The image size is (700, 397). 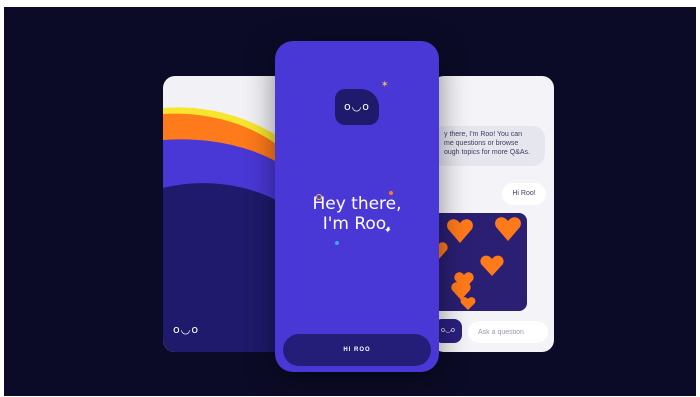 I want to click on user-message-bubble: Hi Roo!, so click(x=524, y=194).